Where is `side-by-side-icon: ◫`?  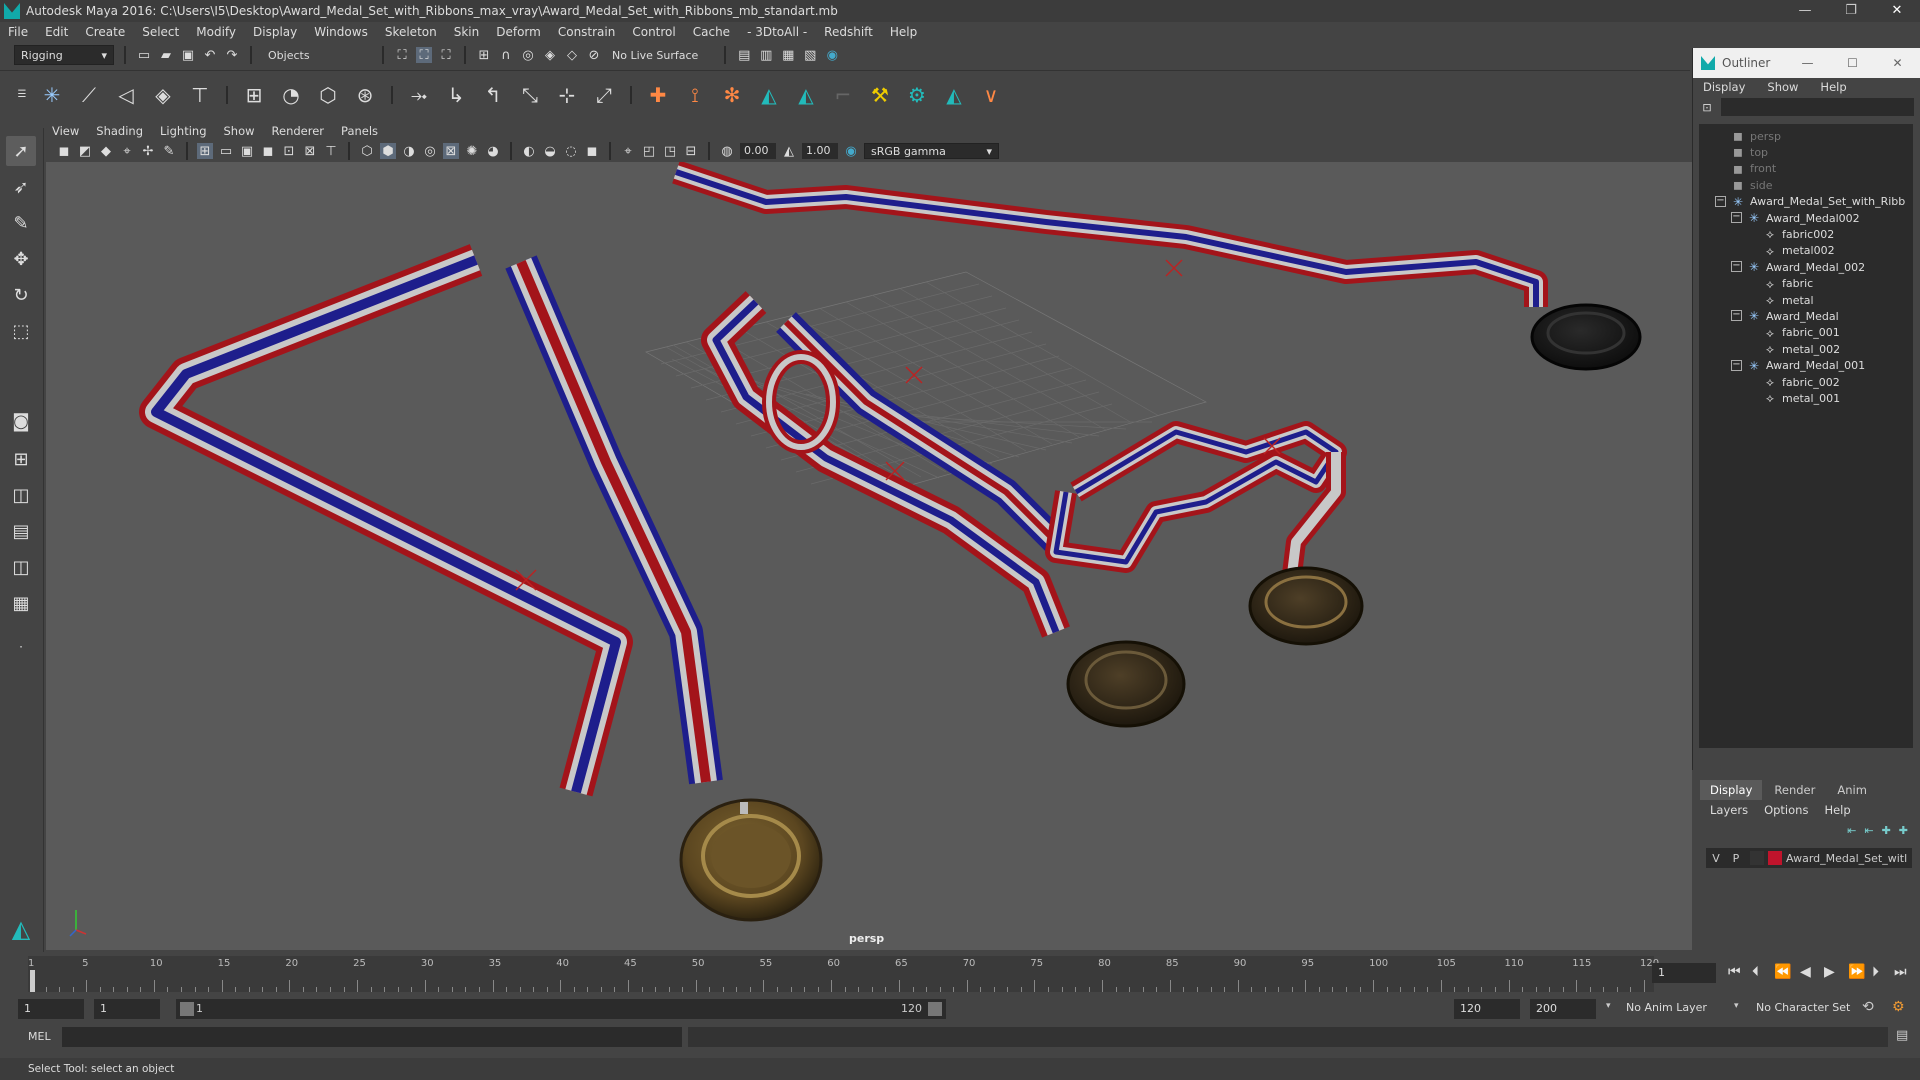 side-by-side-icon: ◫ is located at coordinates (21, 495).